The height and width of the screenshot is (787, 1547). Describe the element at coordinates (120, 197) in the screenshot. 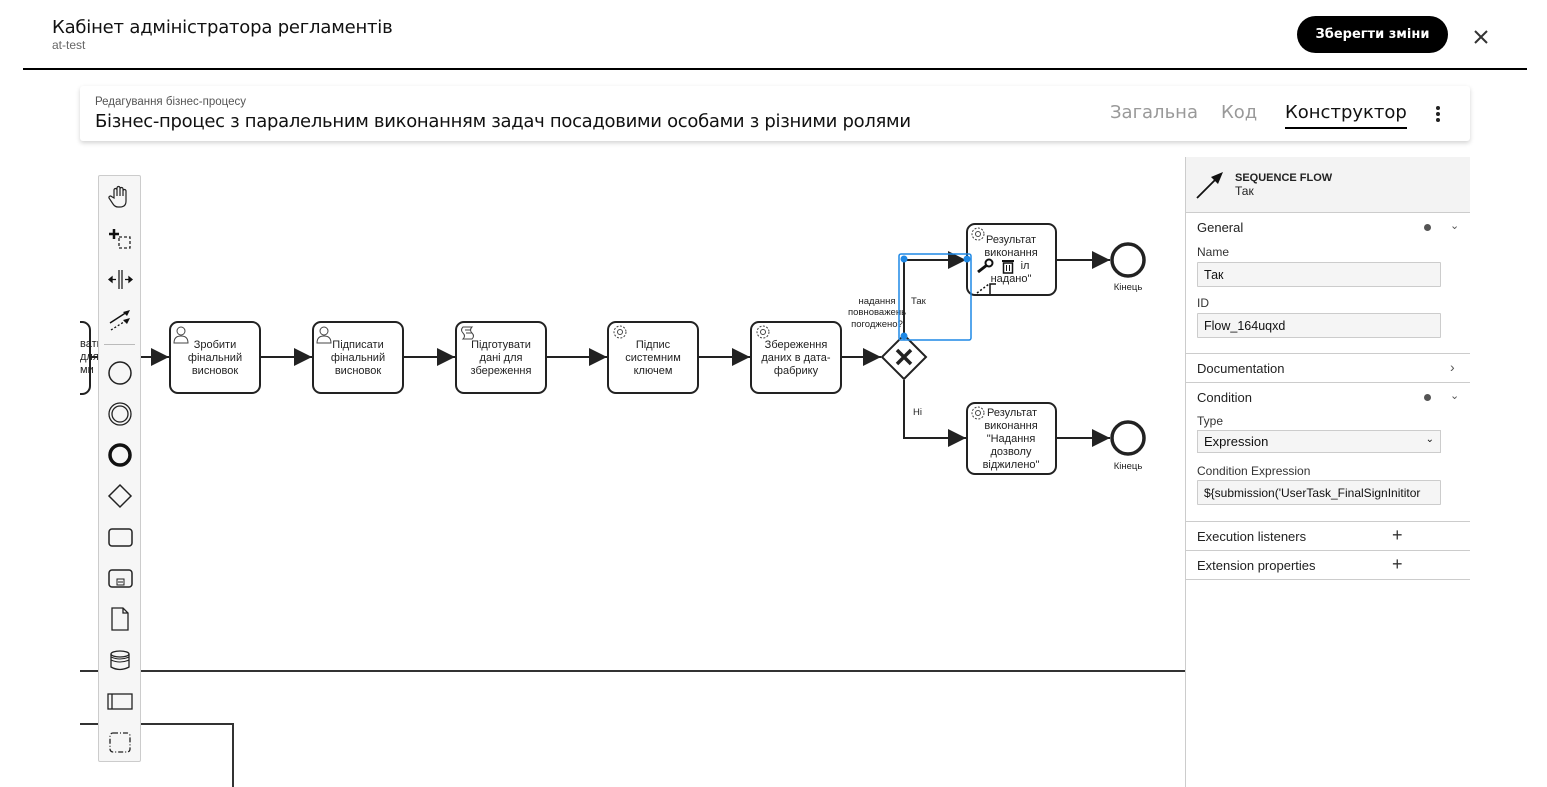

I see `hand-tool-icon` at that location.